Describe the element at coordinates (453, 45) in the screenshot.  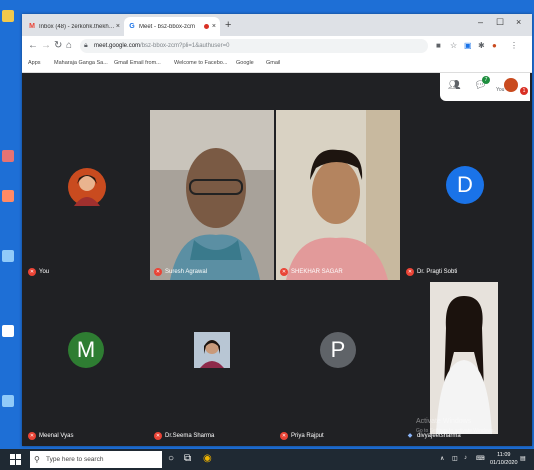
I see `star-icon: ☆` at that location.